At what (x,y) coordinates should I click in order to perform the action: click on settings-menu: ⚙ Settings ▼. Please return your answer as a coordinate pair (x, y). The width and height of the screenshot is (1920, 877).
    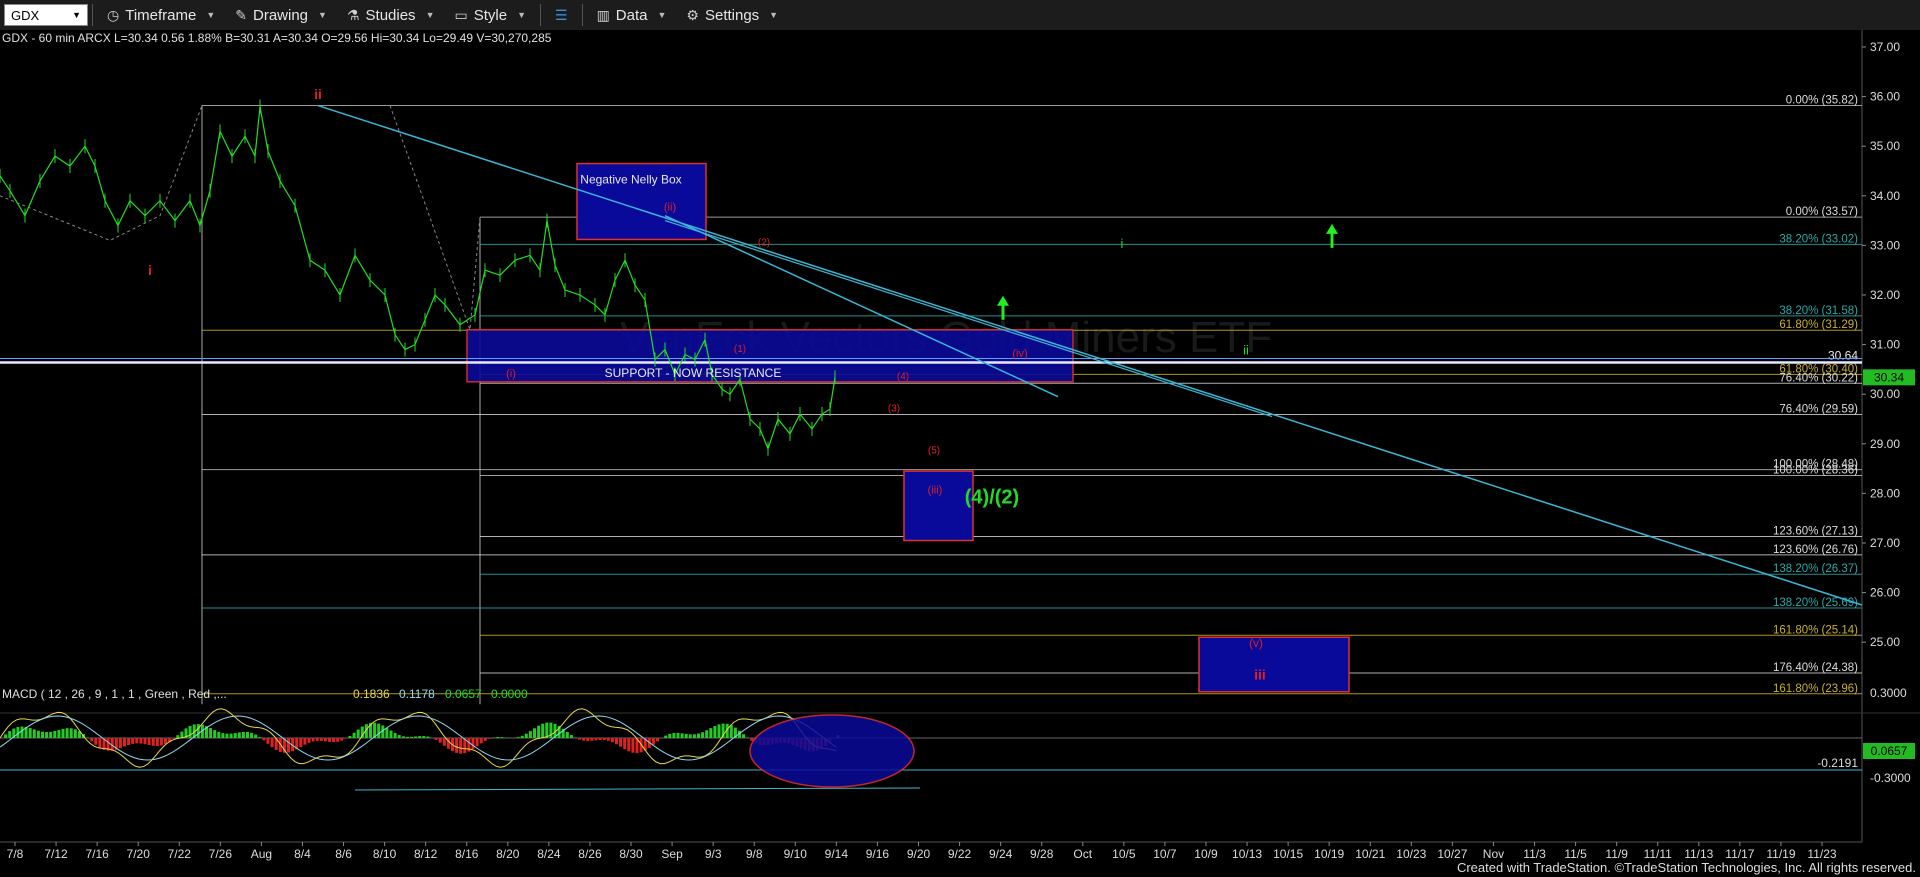
    Looking at the image, I should click on (732, 15).